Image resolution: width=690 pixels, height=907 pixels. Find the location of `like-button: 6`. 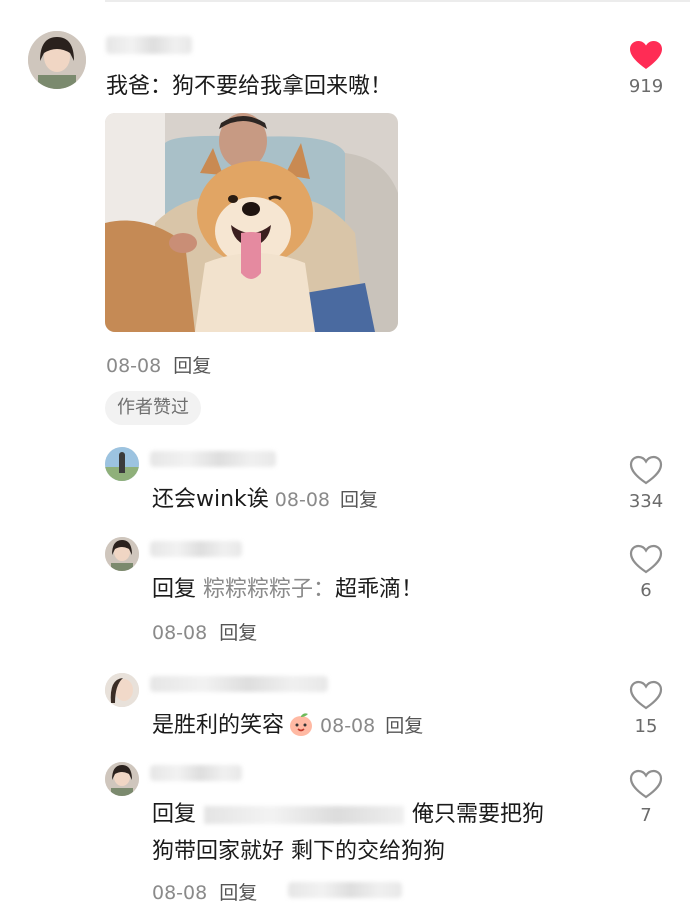

like-button: 6 is located at coordinates (646, 572).